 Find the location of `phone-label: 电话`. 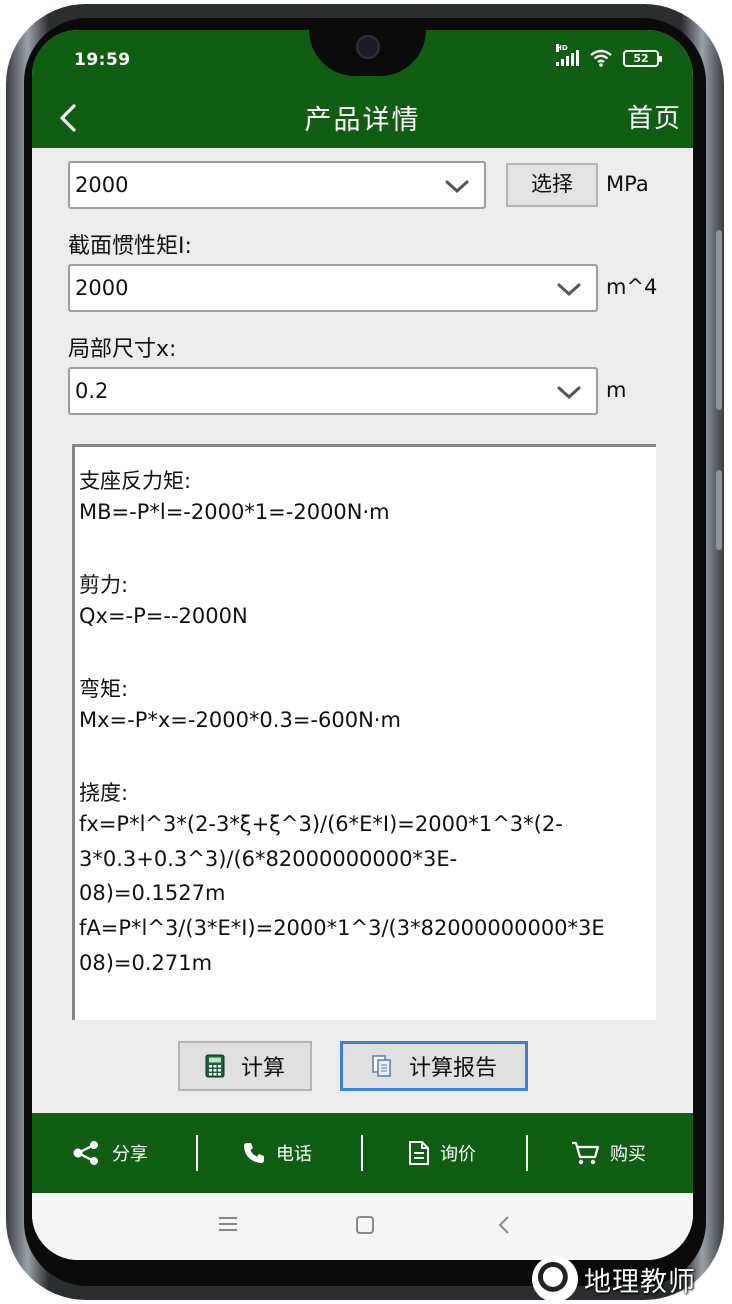

phone-label: 电话 is located at coordinates (294, 1154).